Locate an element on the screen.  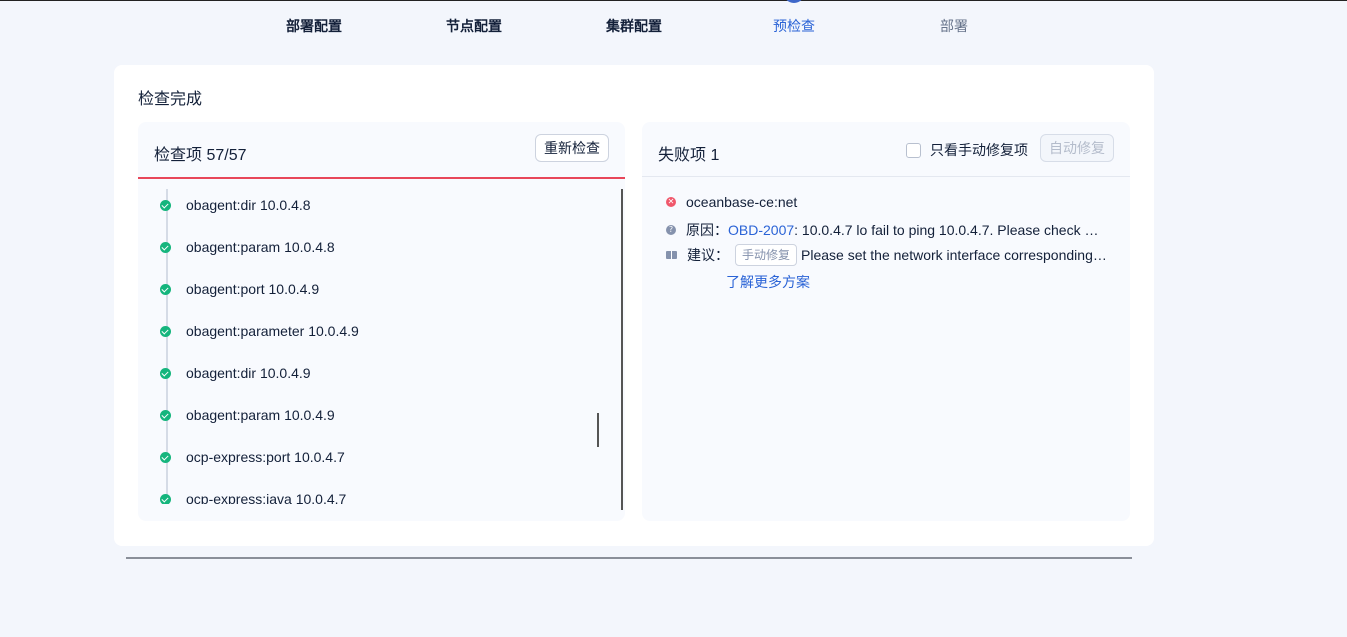
step-precheck: 预检查 is located at coordinates (794, 26).